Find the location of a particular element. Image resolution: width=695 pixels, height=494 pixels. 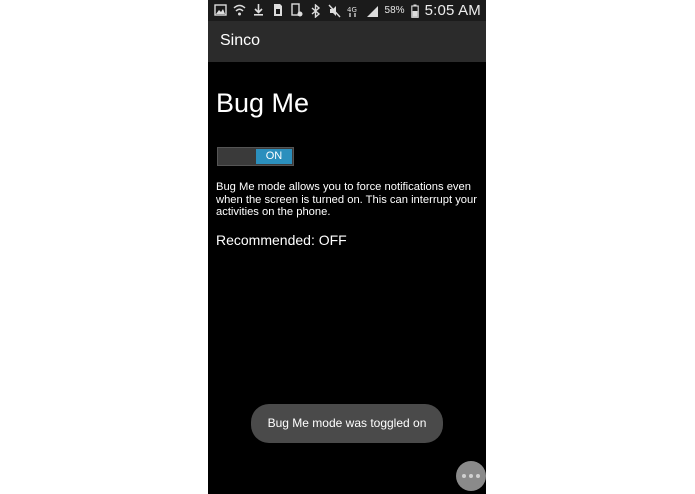

status-bar-right: 4G 58% 5:05 AM is located at coordinates (395, 10).